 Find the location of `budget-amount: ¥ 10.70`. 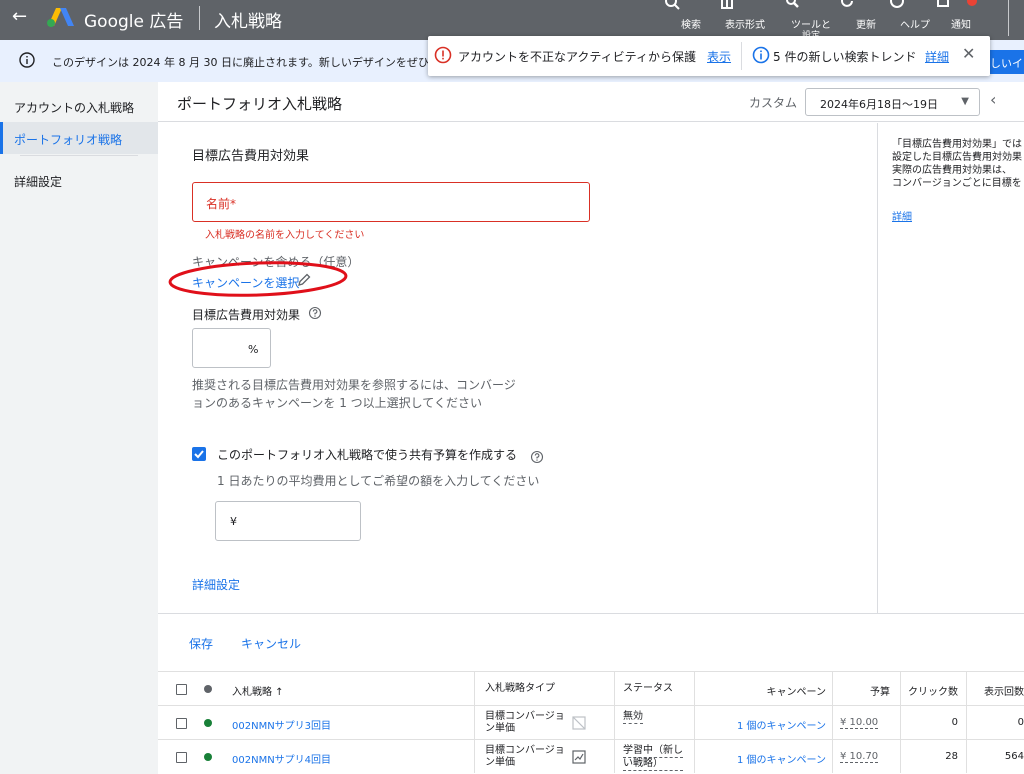

budget-amount: ¥ 10.70 is located at coordinates (859, 757).